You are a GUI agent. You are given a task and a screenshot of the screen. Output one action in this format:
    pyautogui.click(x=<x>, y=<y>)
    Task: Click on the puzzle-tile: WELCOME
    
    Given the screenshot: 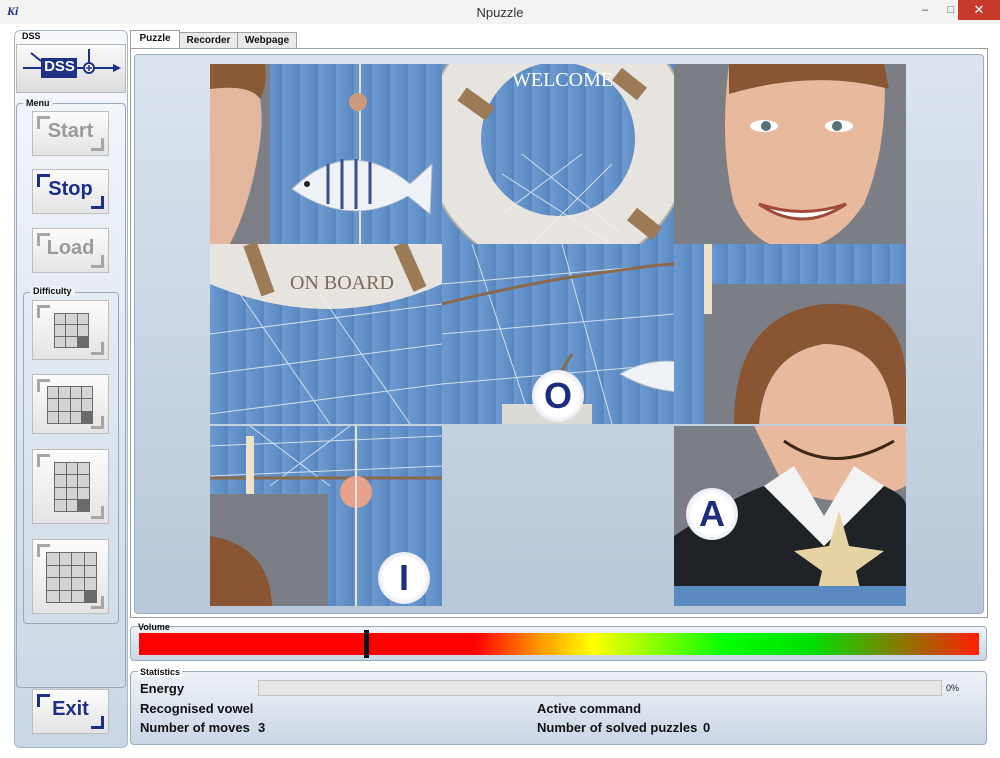 What is the action you would take?
    pyautogui.click(x=558, y=154)
    